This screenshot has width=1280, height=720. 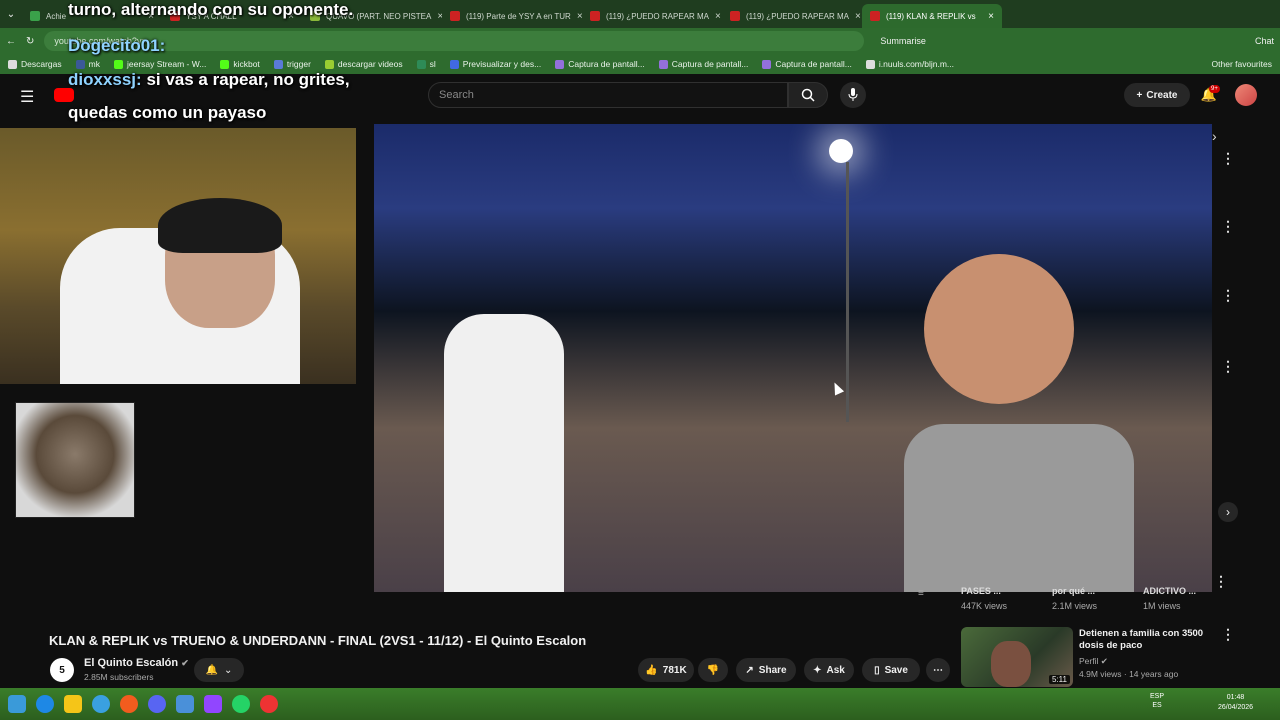 What do you see at coordinates (129, 704) in the screenshot?
I see `app-icon` at bounding box center [129, 704].